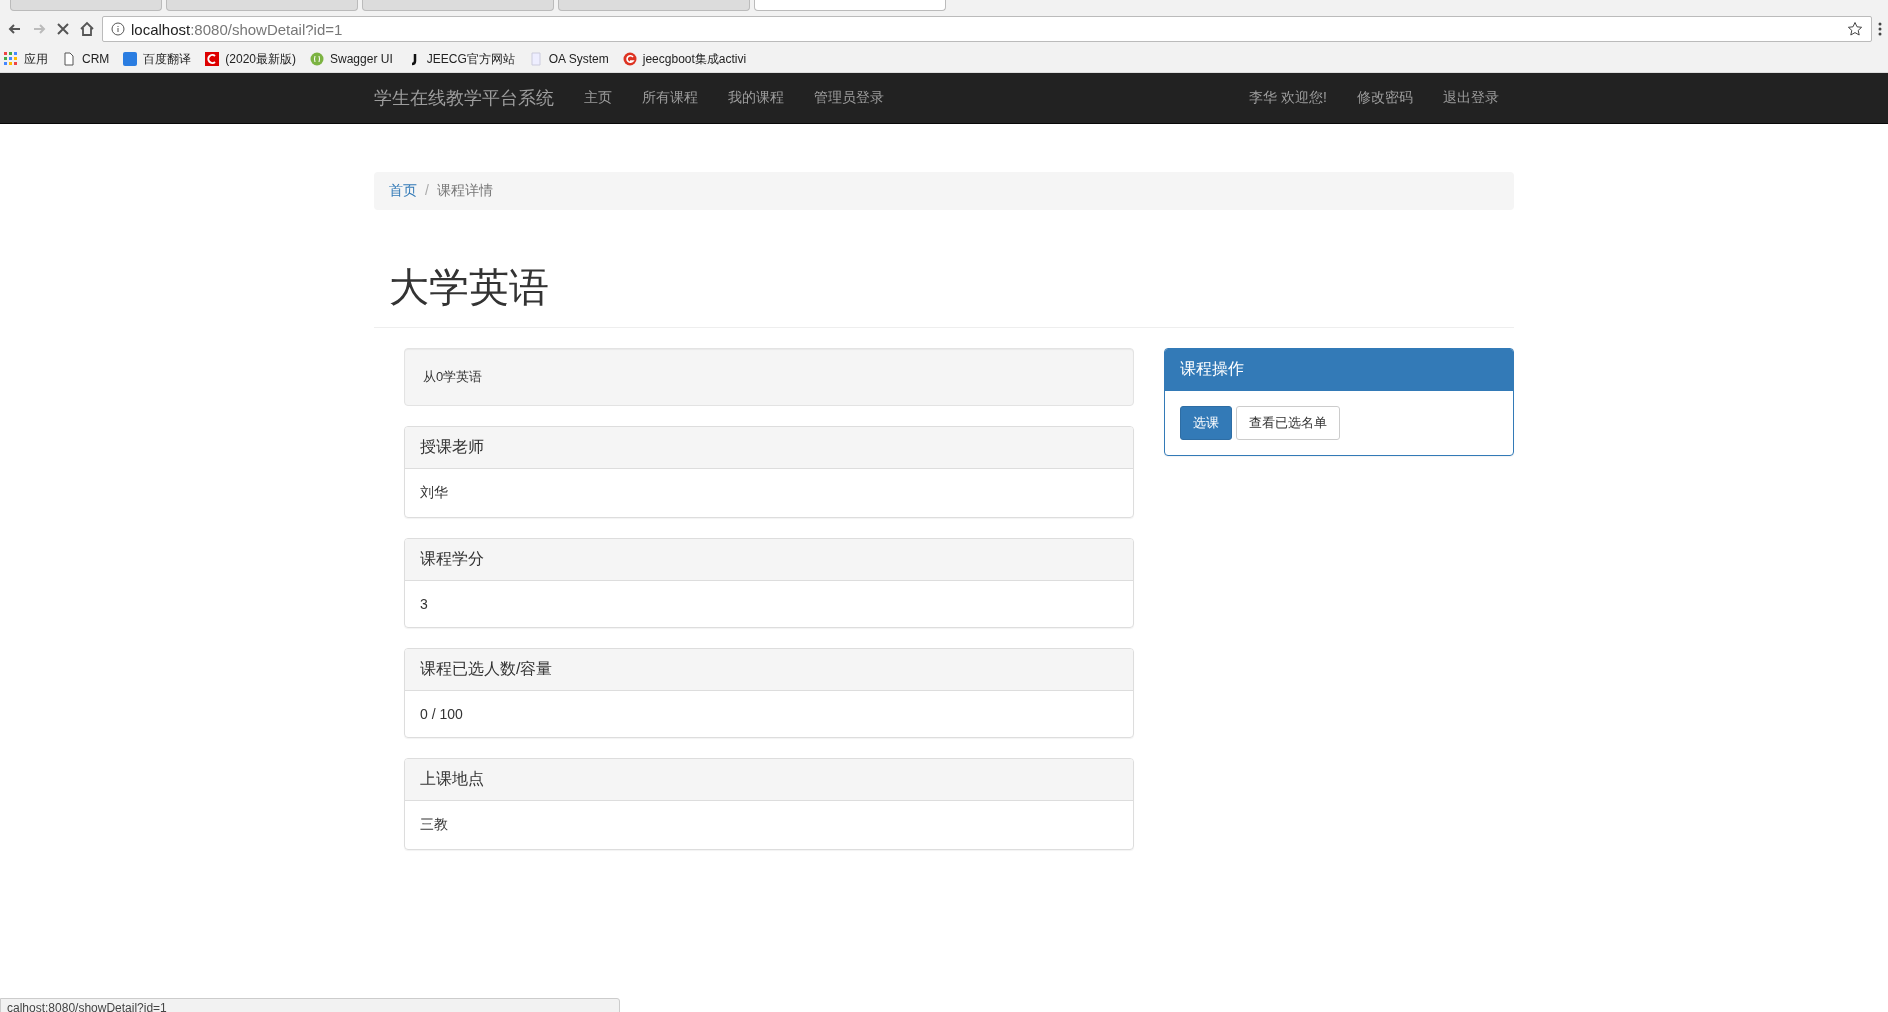 This screenshot has width=1888, height=1012. Describe the element at coordinates (1471, 98) in the screenshot. I see `nav-link: 退出登录` at that location.